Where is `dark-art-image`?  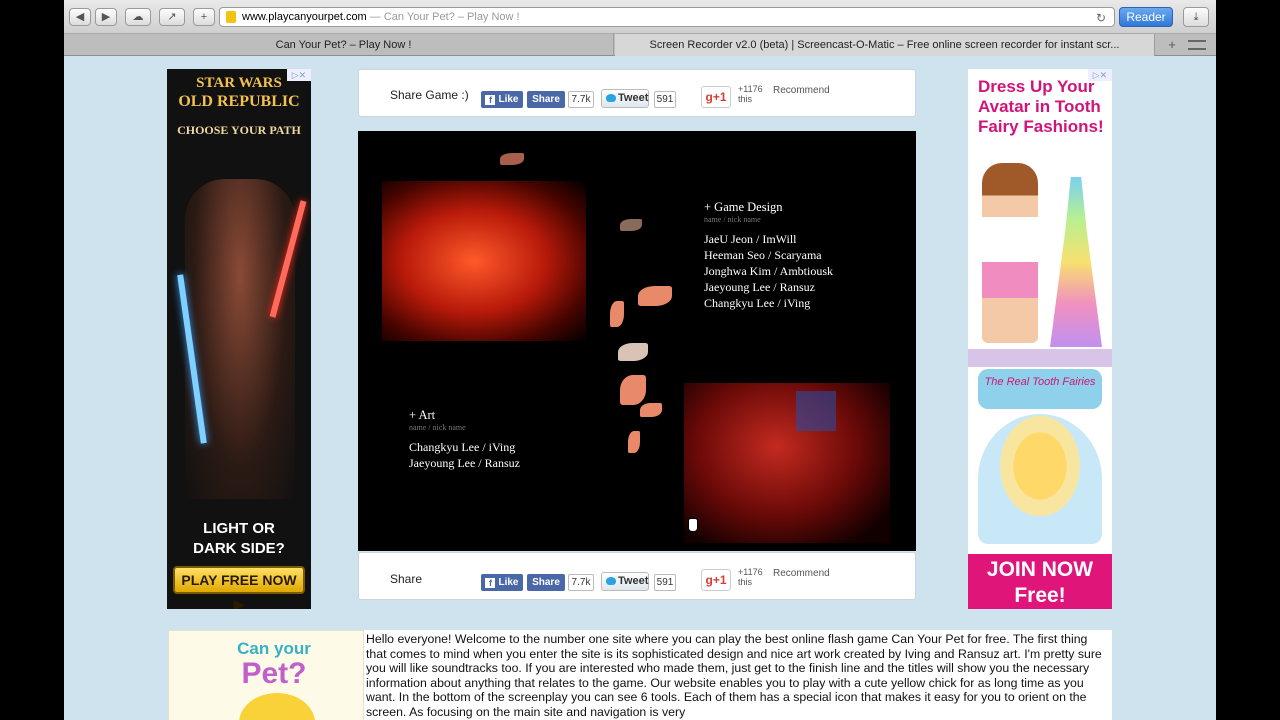
dark-art-image is located at coordinates (787, 463).